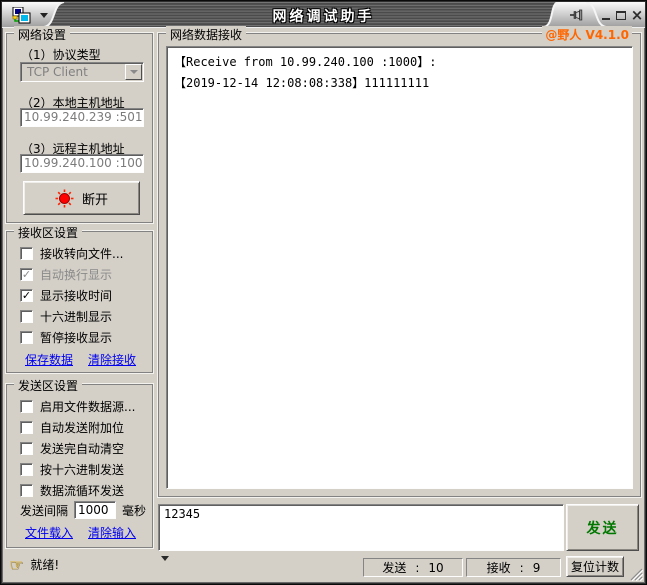 Image resolution: width=647 pixels, height=585 pixels. What do you see at coordinates (49, 359) in the screenshot?
I see `save-data-link: 保存数据` at bounding box center [49, 359].